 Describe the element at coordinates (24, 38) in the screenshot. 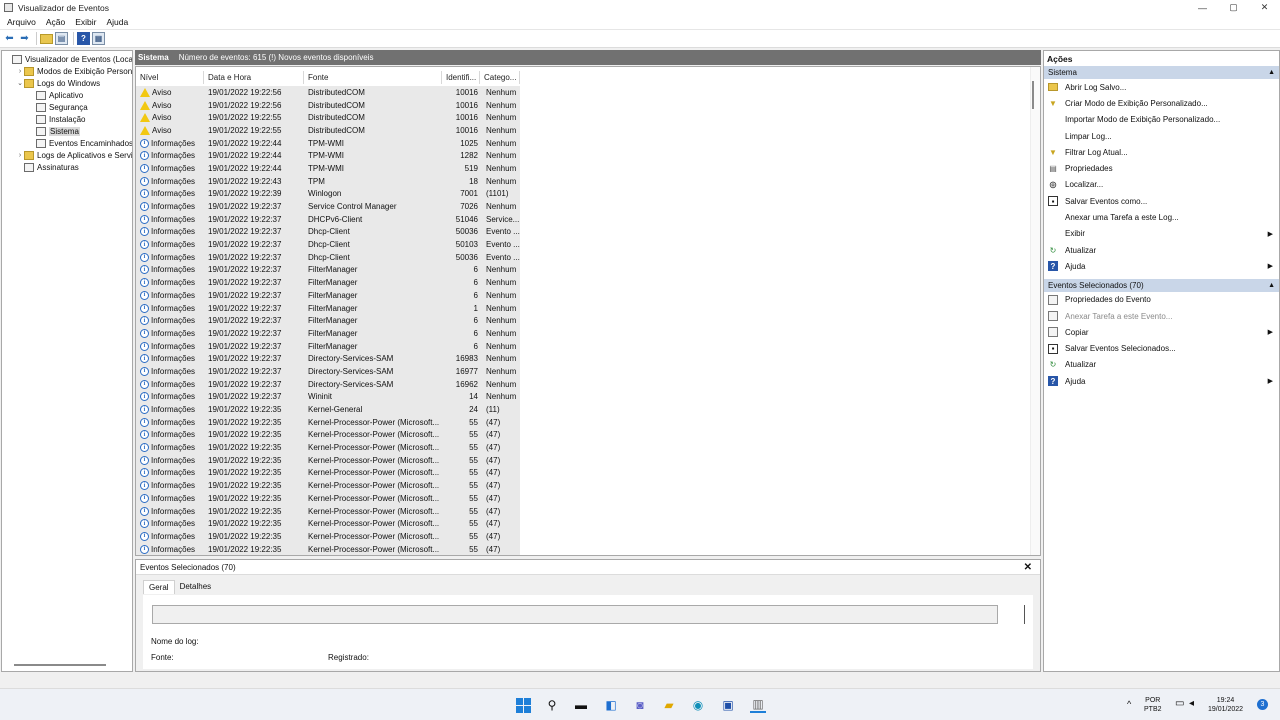

I see `forward-arrow-icon: ➡` at that location.